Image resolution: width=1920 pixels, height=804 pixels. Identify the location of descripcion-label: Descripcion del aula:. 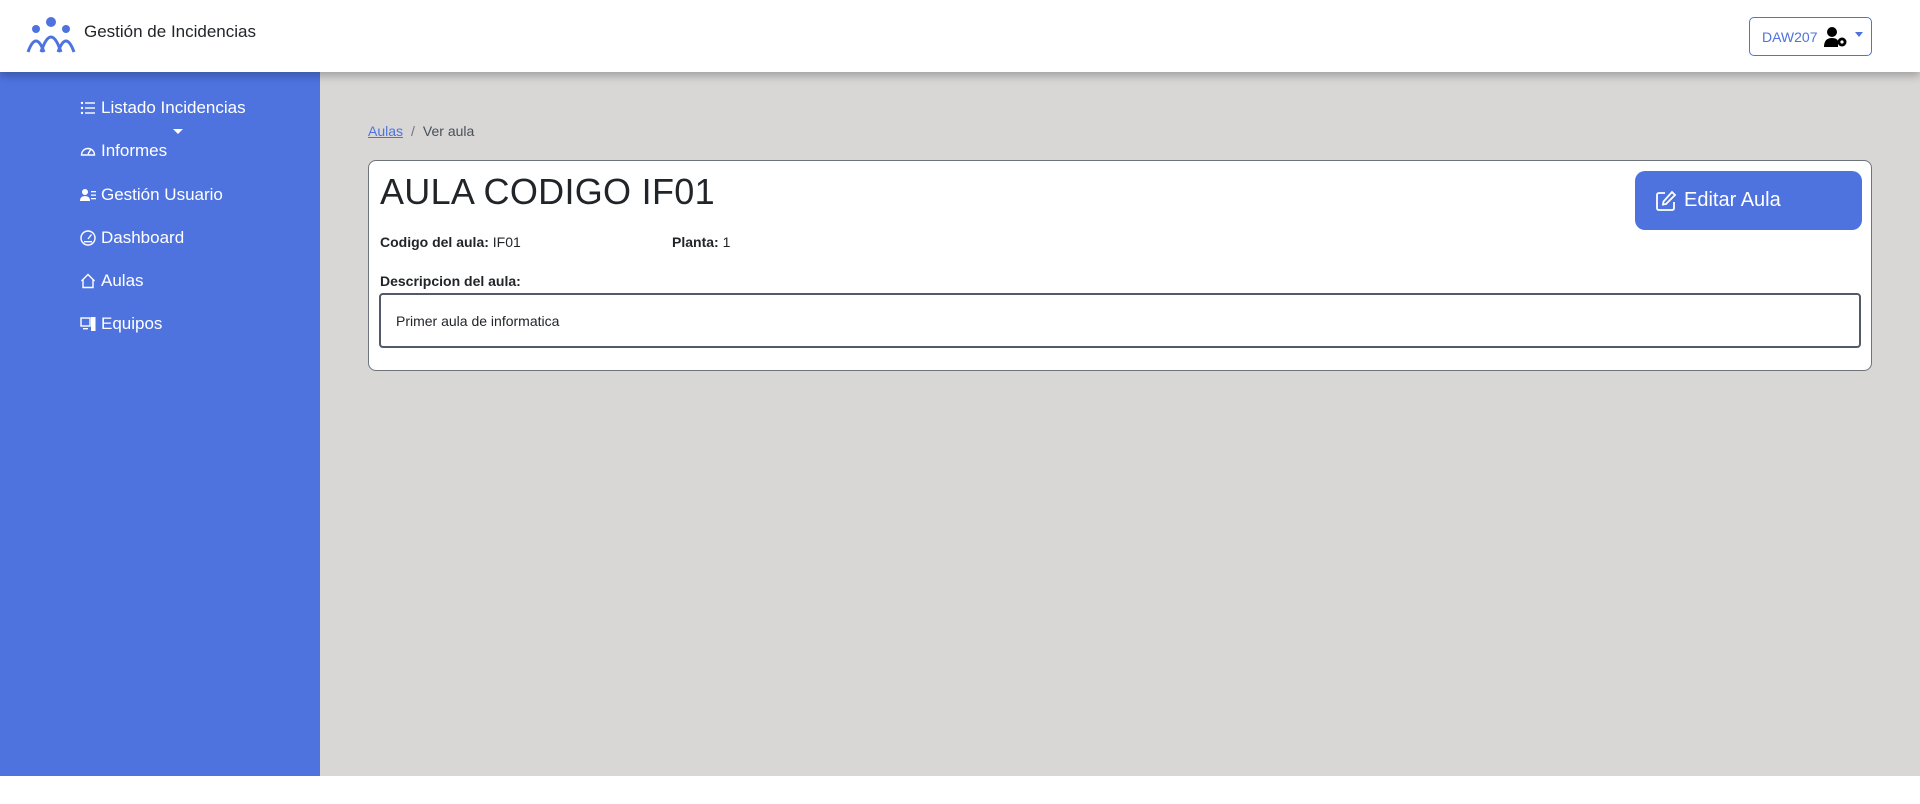
(450, 281).